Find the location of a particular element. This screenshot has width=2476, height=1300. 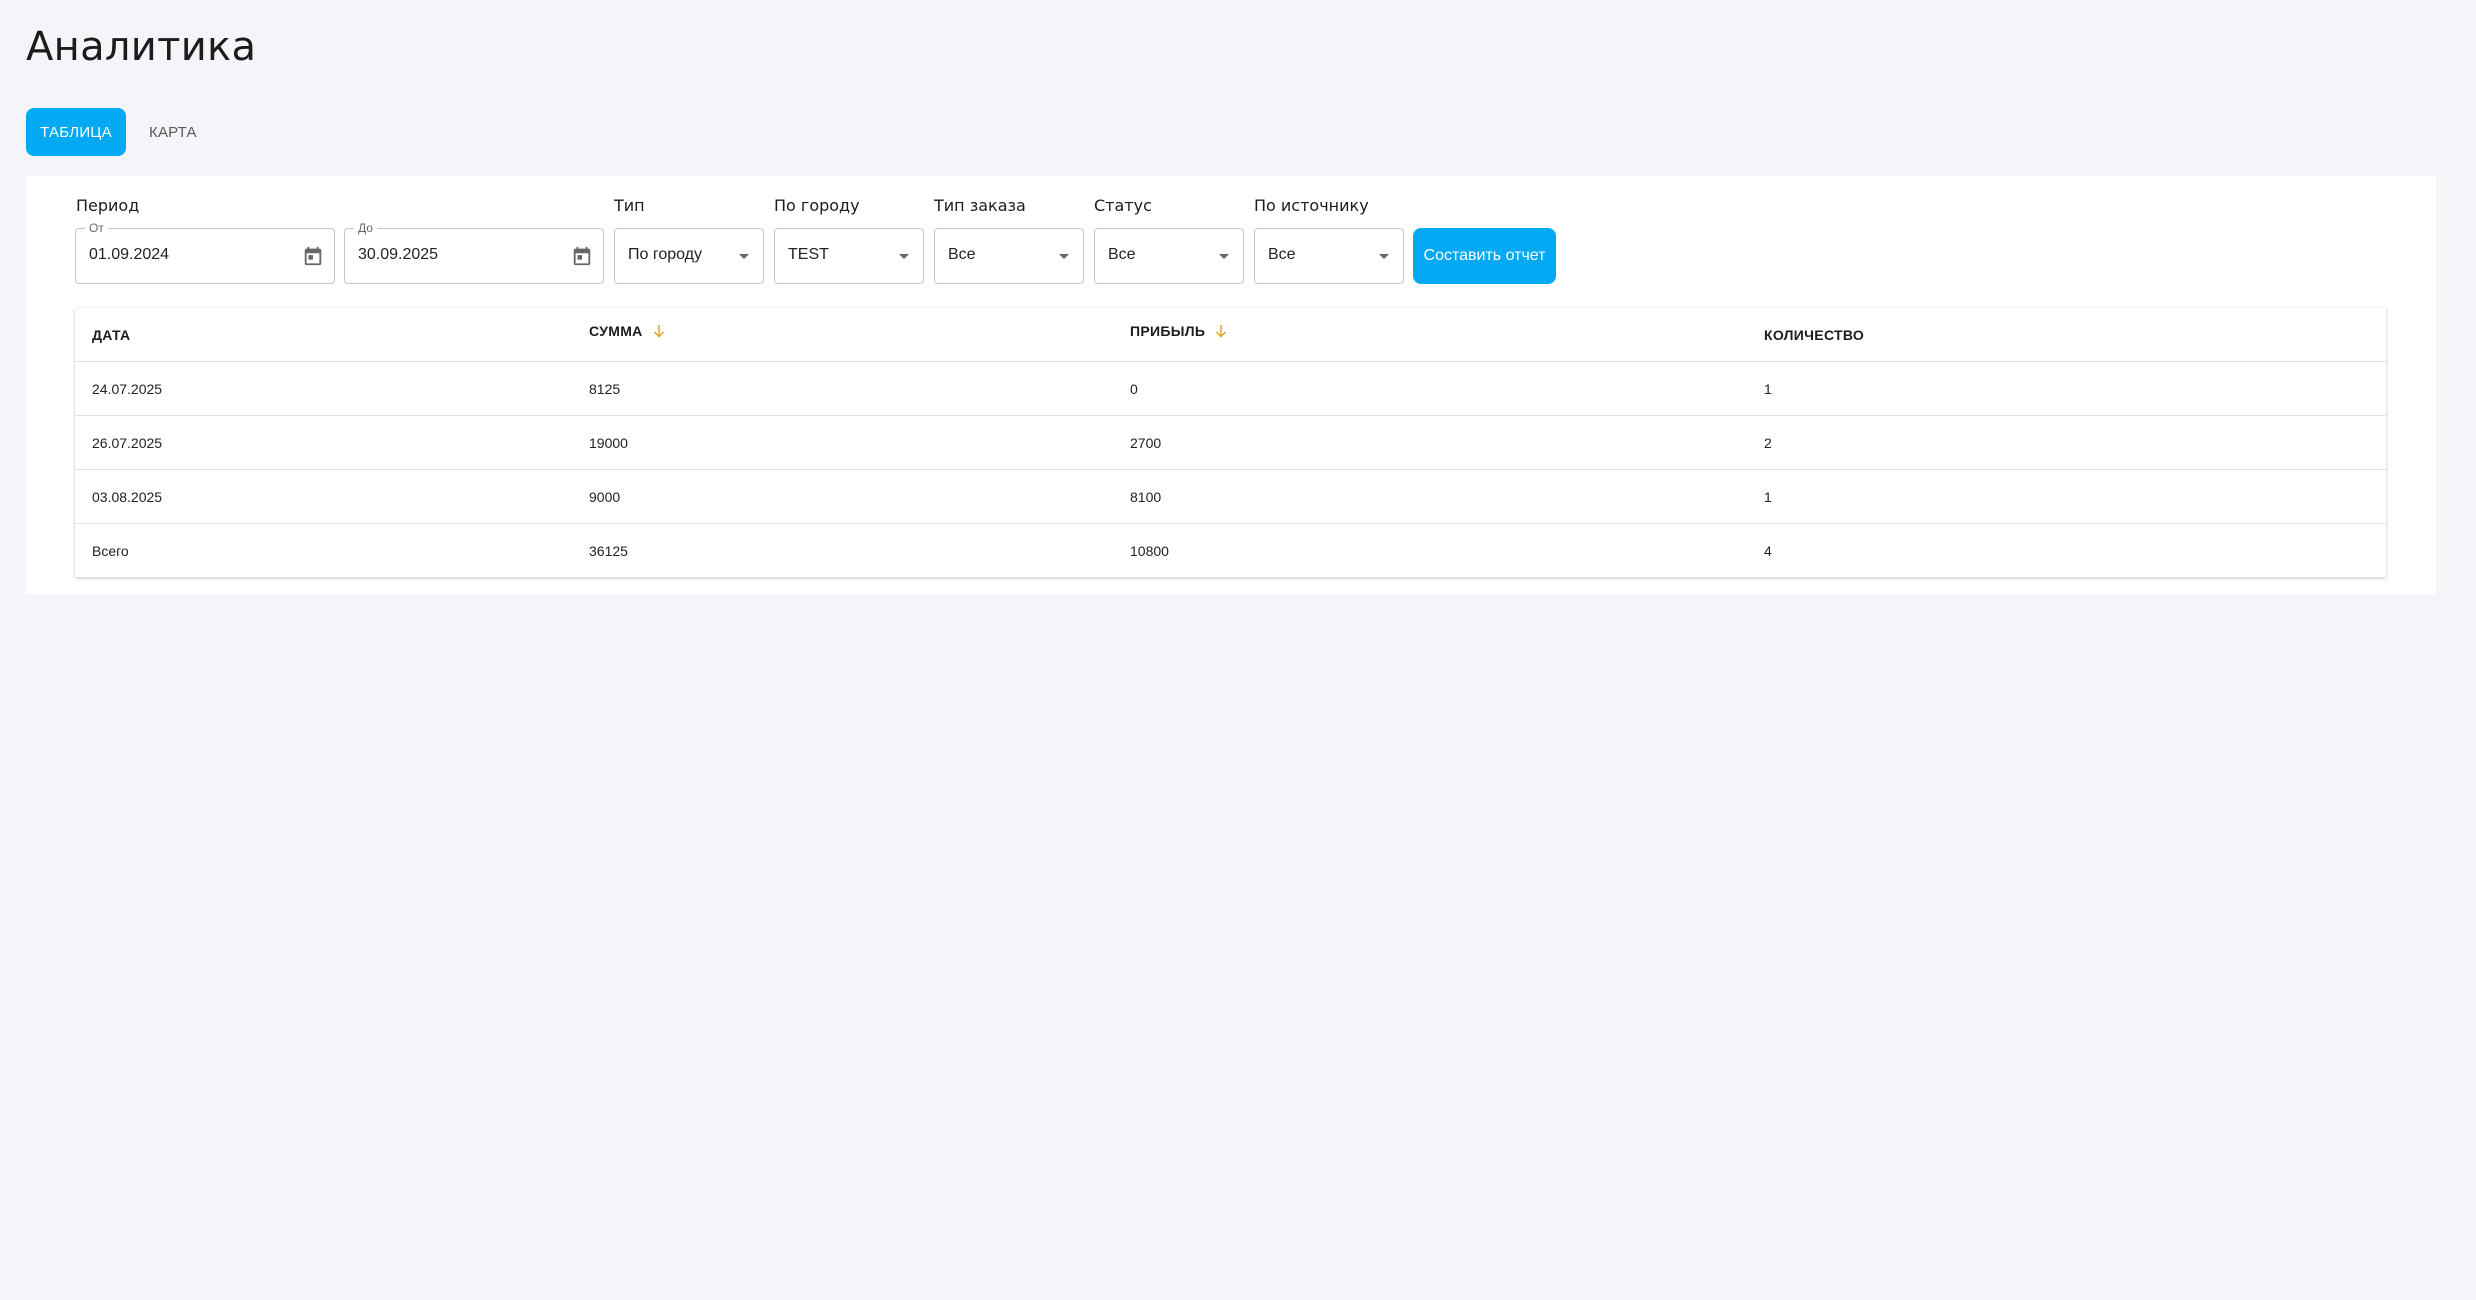

cell-total-profit: 10800 is located at coordinates (1149, 550).